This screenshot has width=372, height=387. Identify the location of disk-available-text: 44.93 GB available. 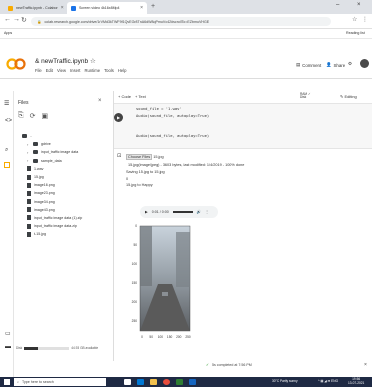
(85, 348).